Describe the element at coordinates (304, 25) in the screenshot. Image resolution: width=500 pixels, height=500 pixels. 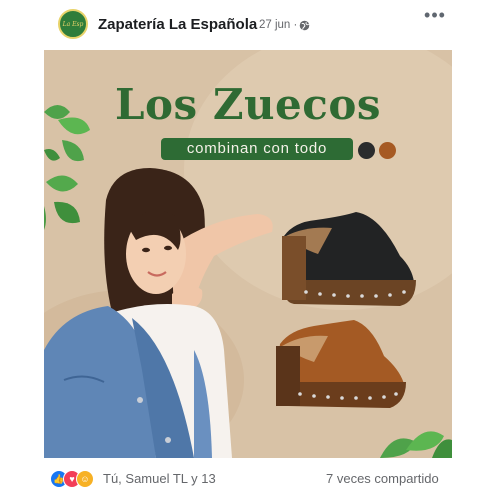
I see `globe-icon` at that location.